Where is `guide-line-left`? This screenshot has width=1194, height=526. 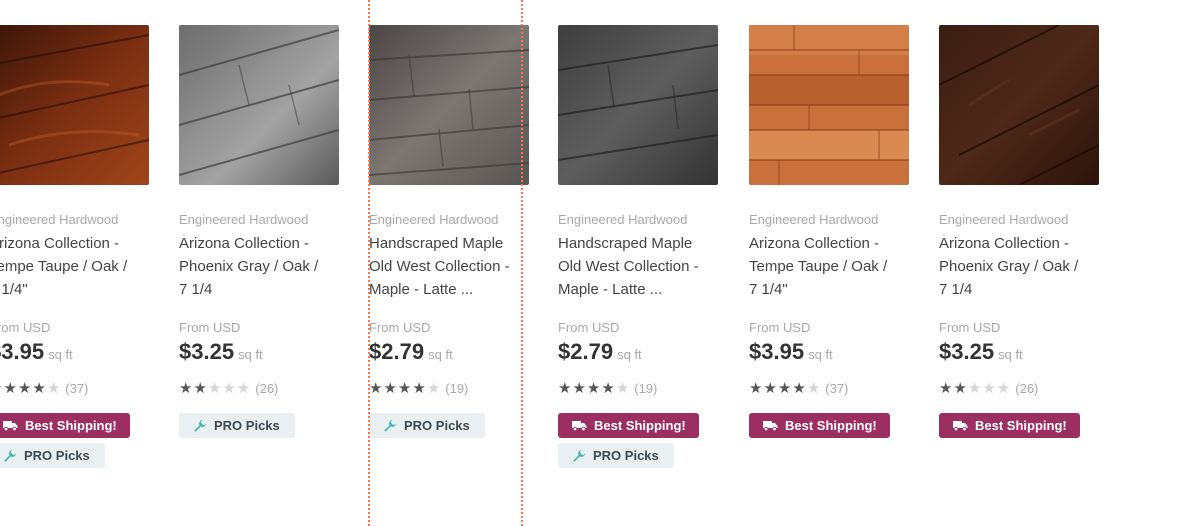
guide-line-left is located at coordinates (369, 263).